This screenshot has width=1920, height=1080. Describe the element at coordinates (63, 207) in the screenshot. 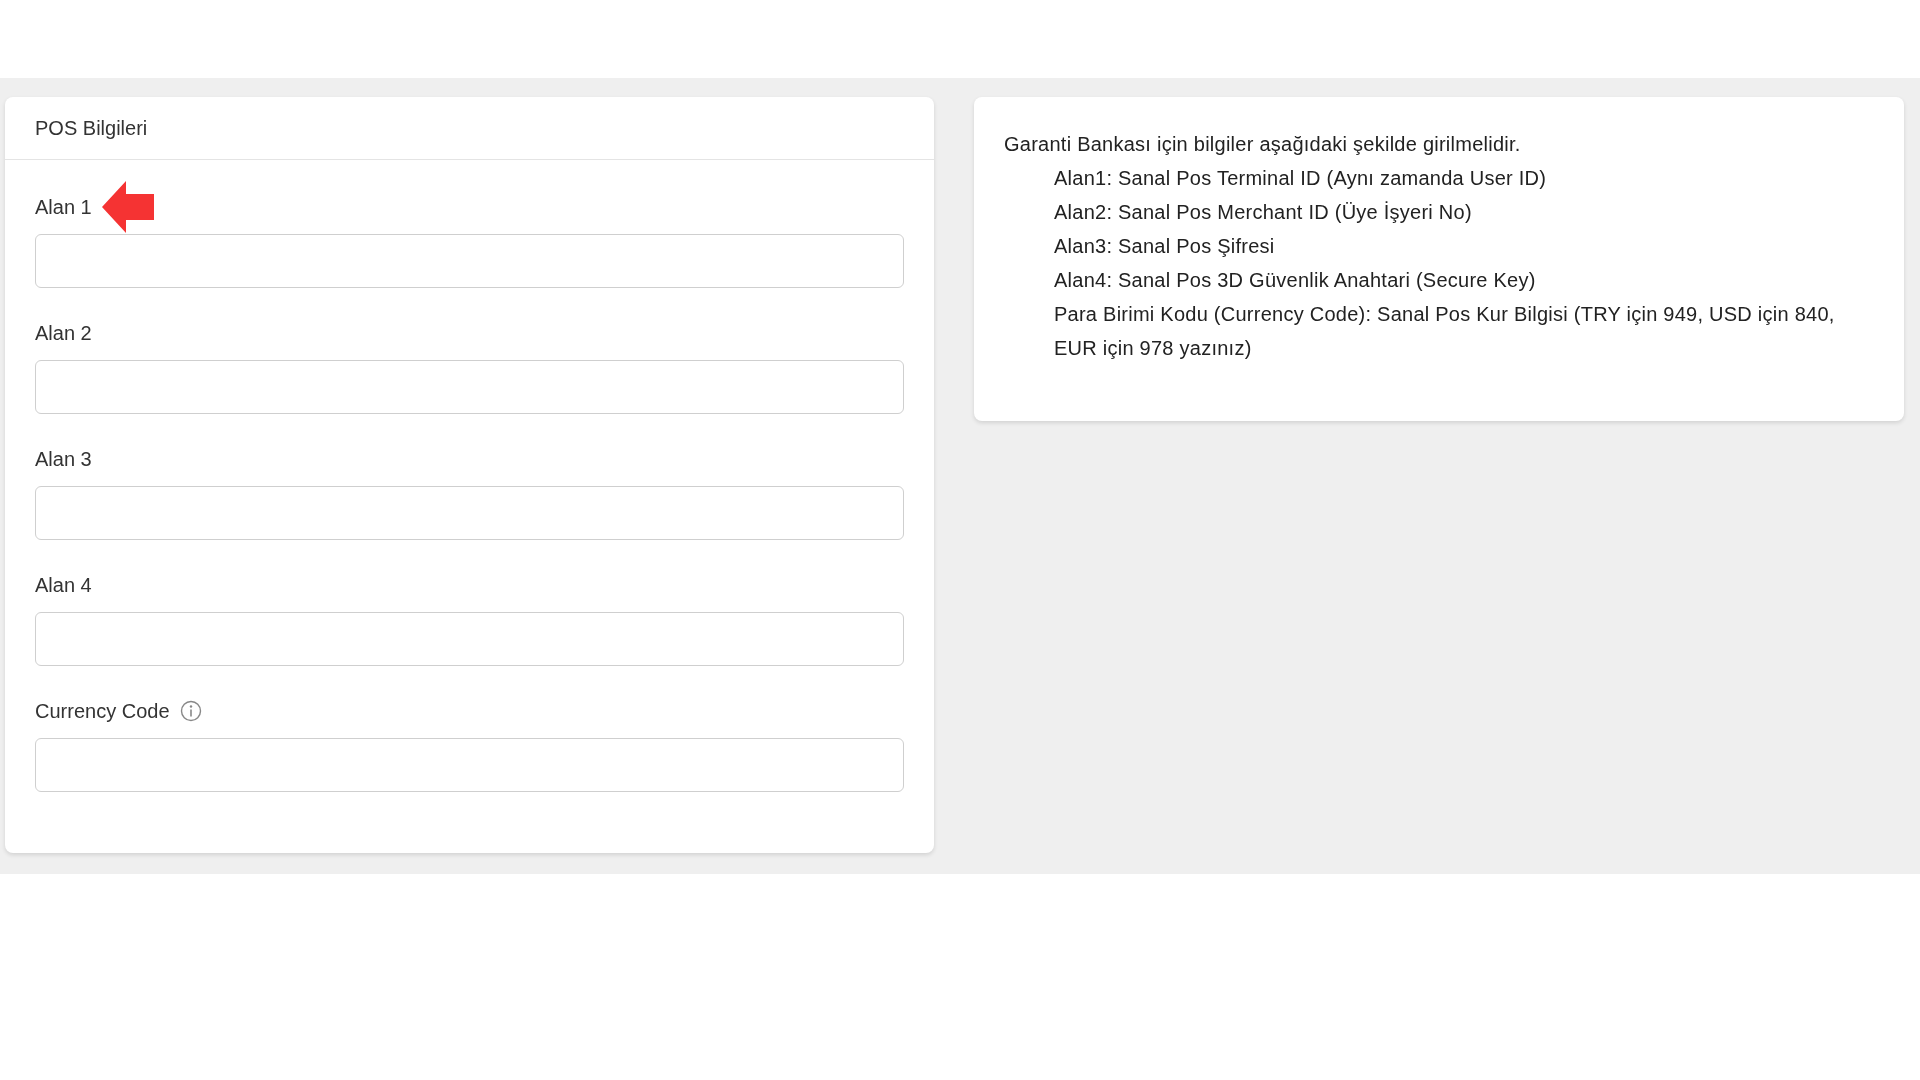

I see `field-label: Alan 1` at that location.